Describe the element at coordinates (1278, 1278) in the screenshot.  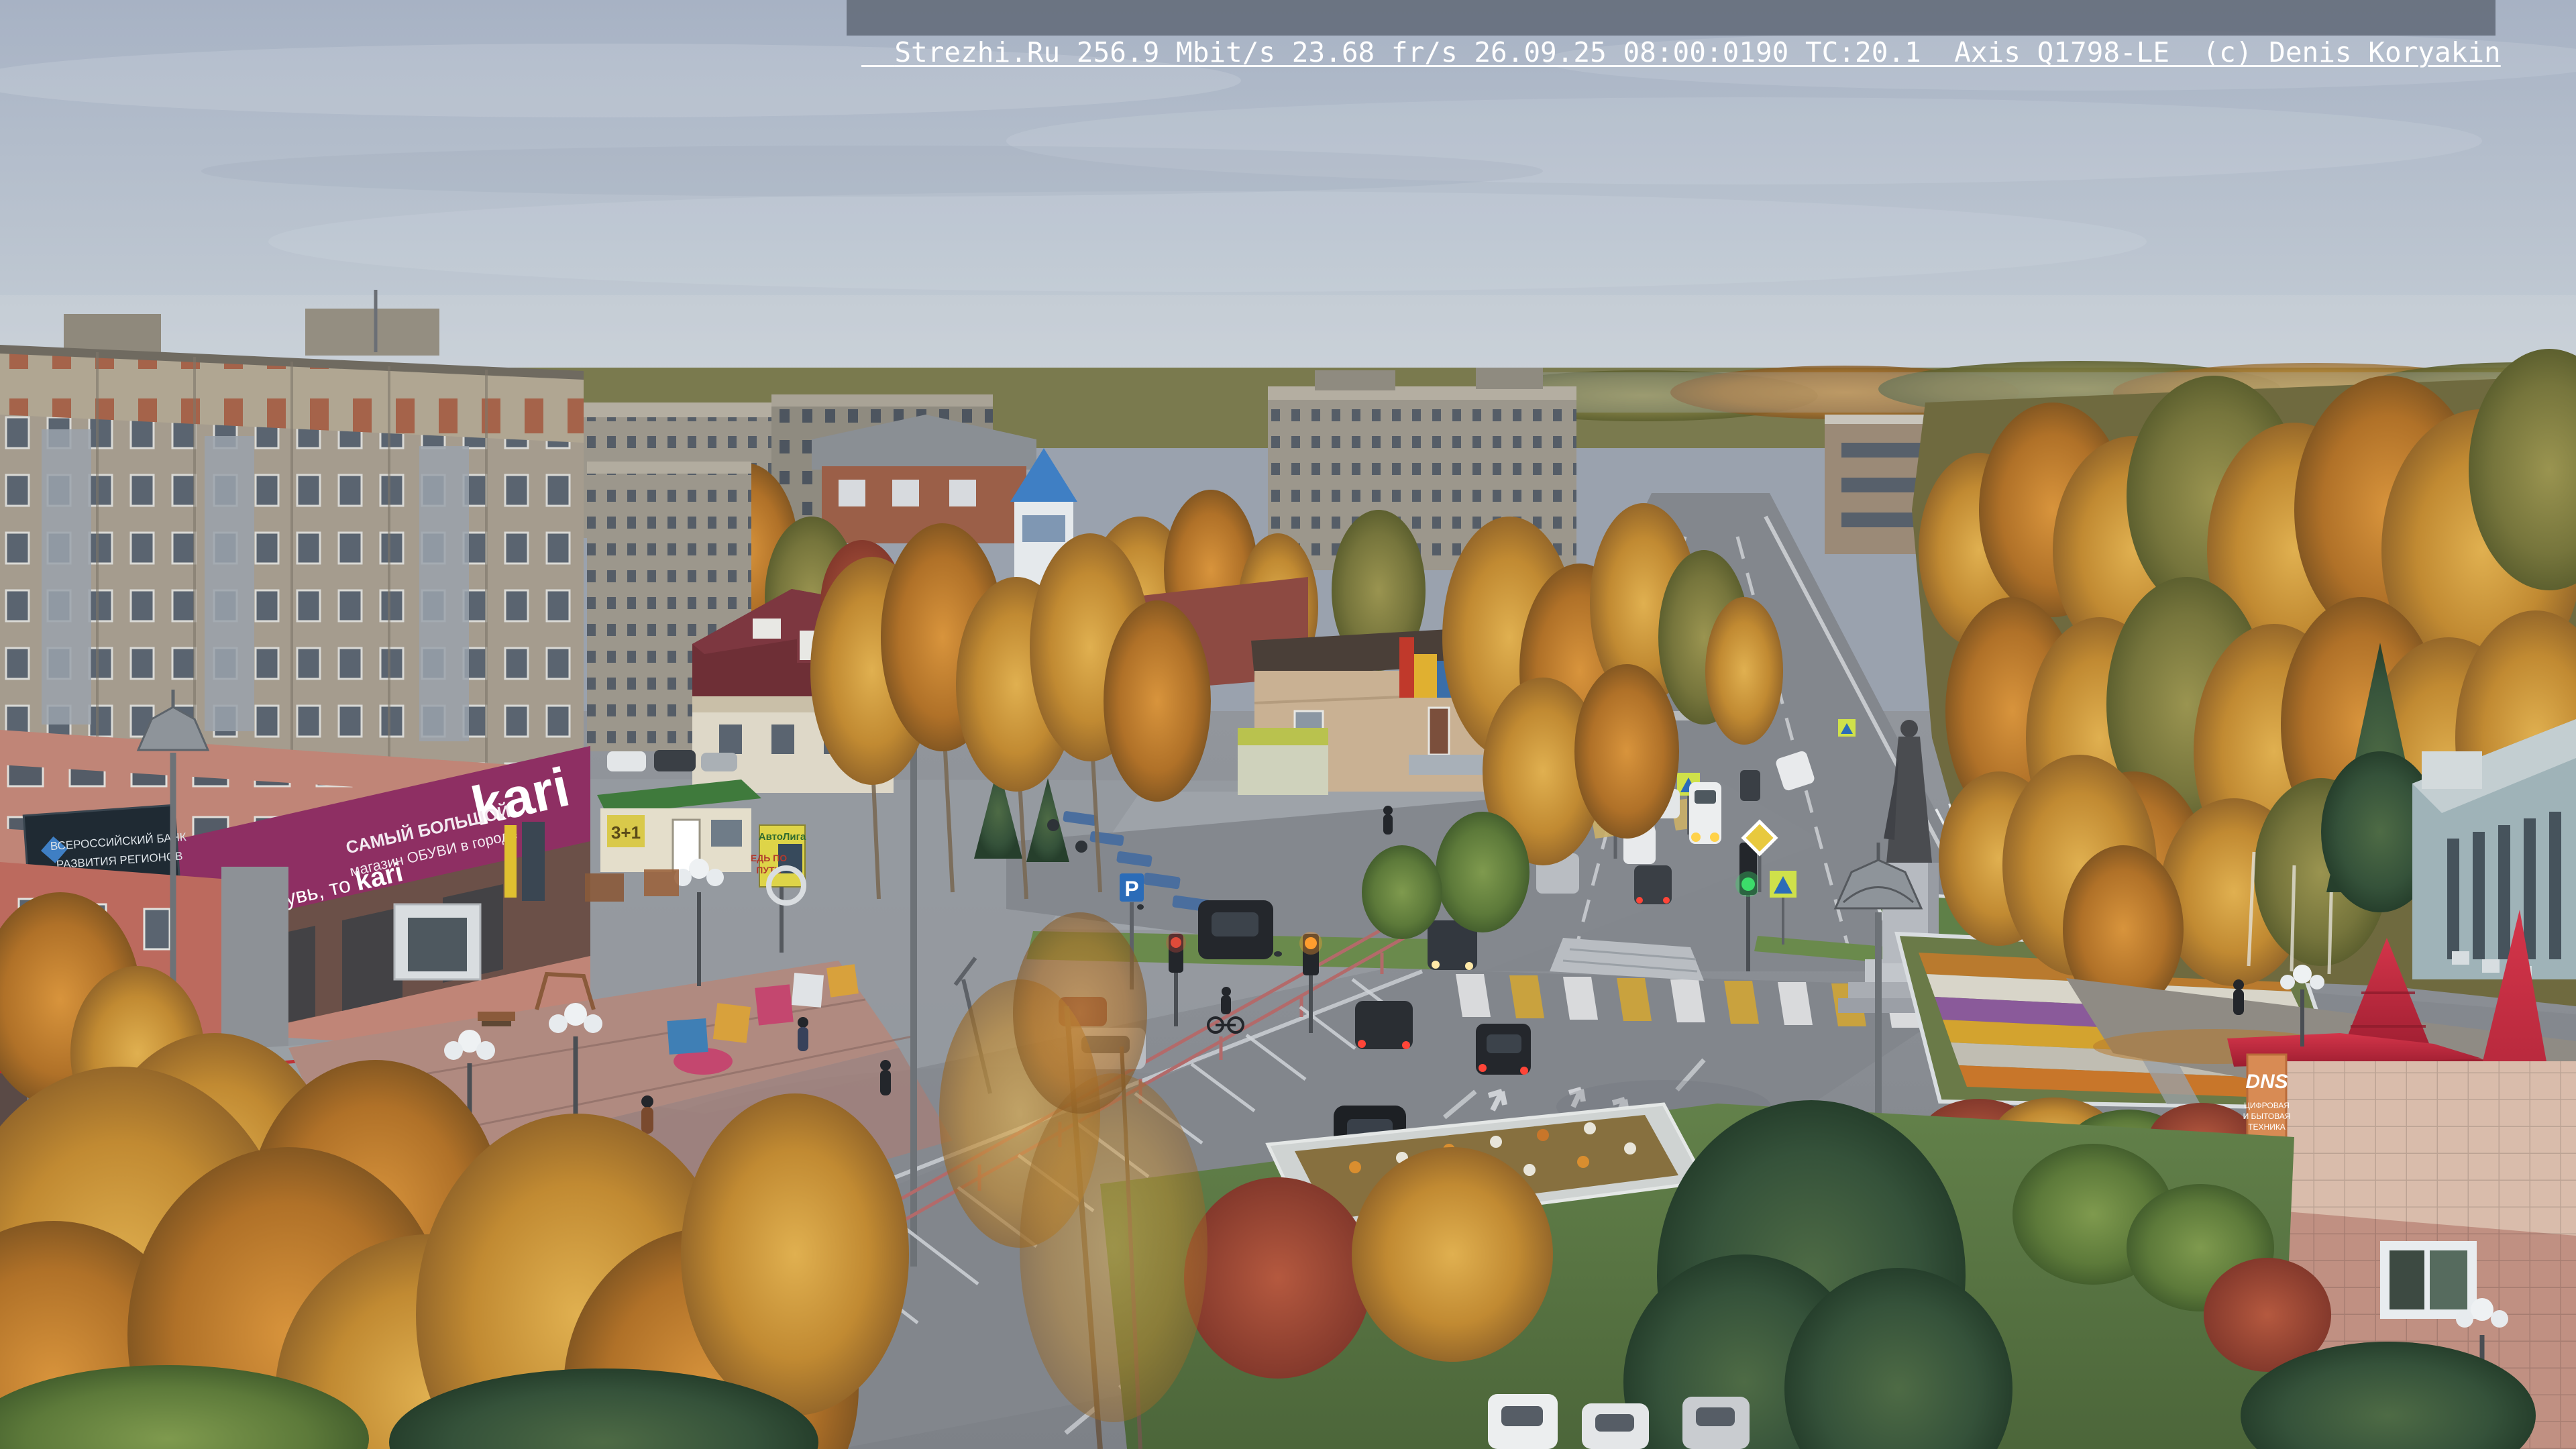
I see `red-bush` at that location.